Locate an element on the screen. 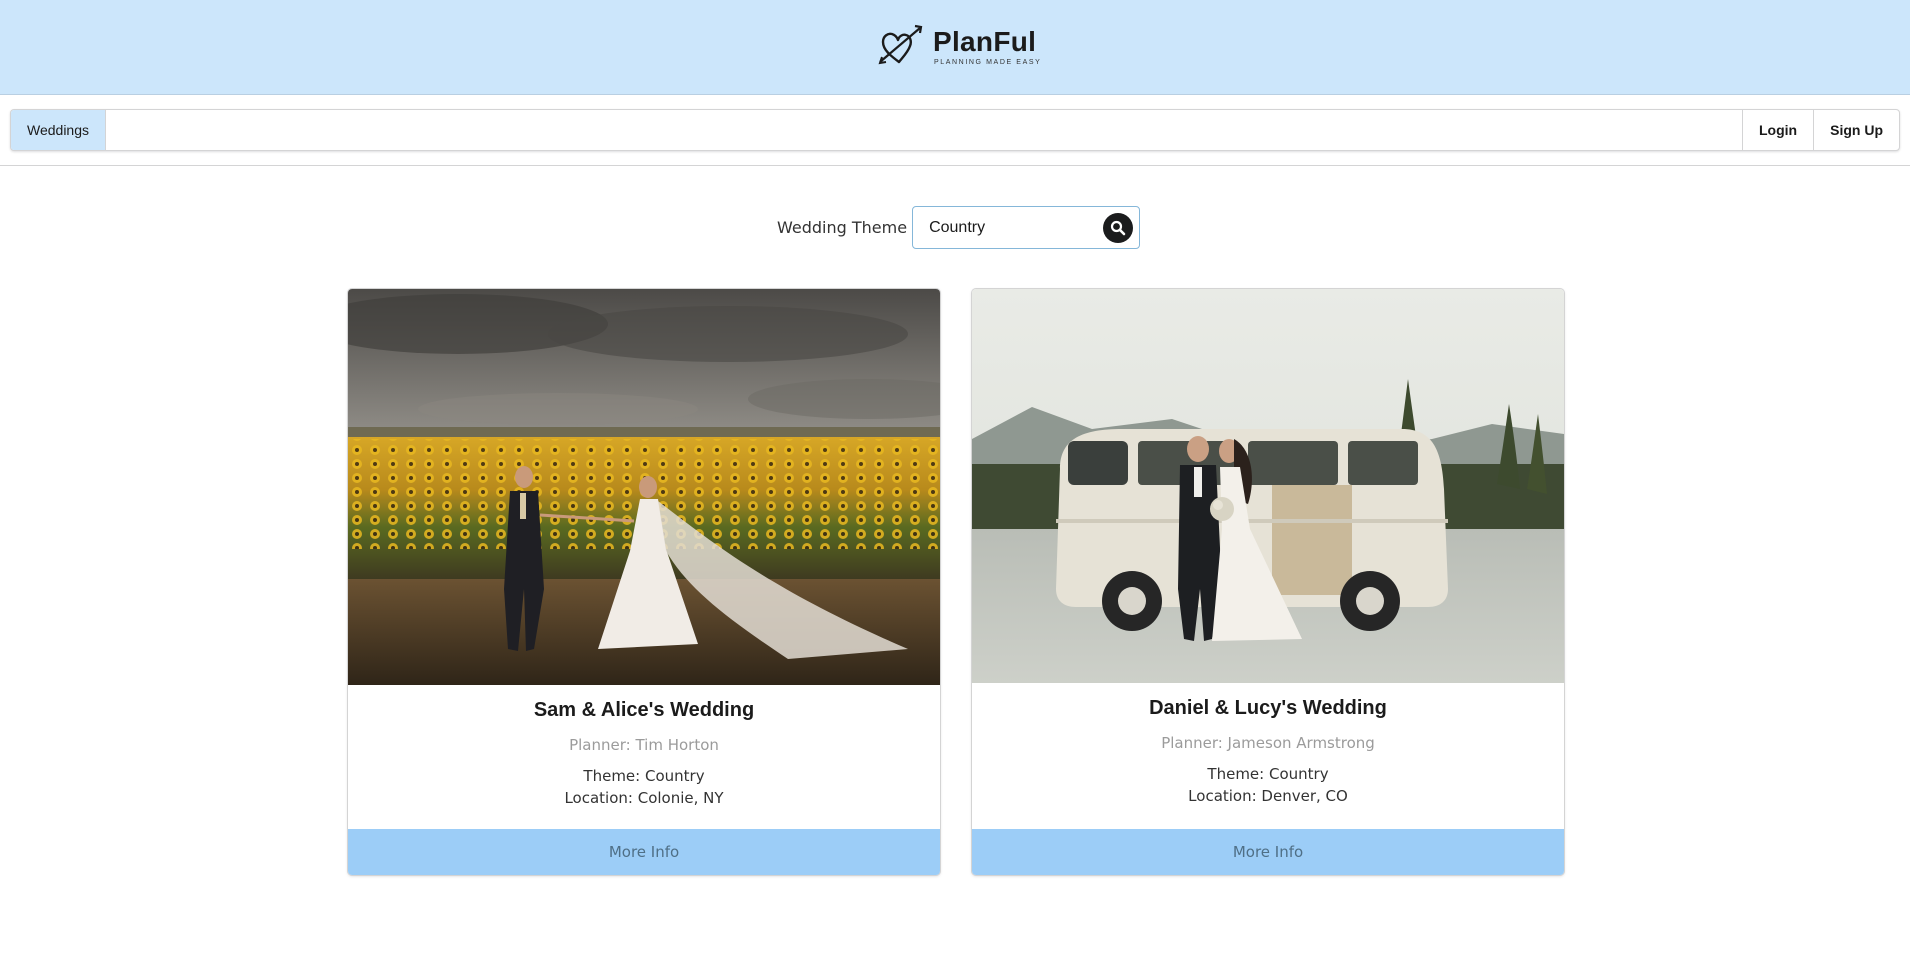 The height and width of the screenshot is (964, 1910). heart-arrow-logo-icon is located at coordinates (900, 44).